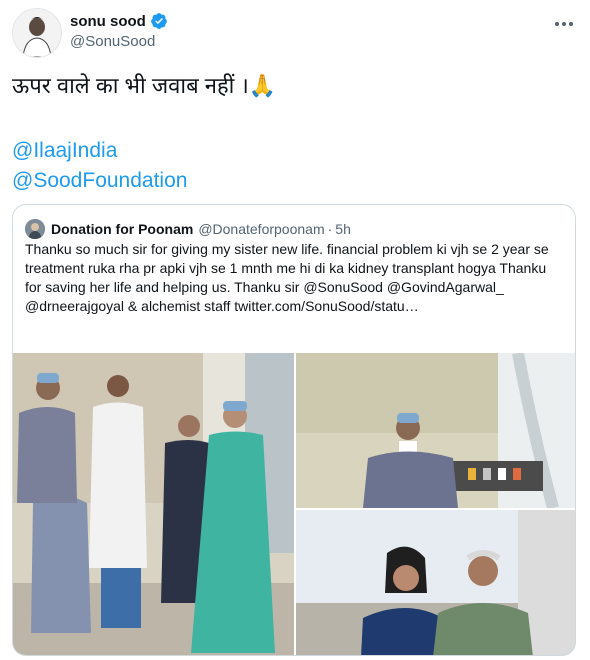  I want to click on more-options-icon, so click(564, 24).